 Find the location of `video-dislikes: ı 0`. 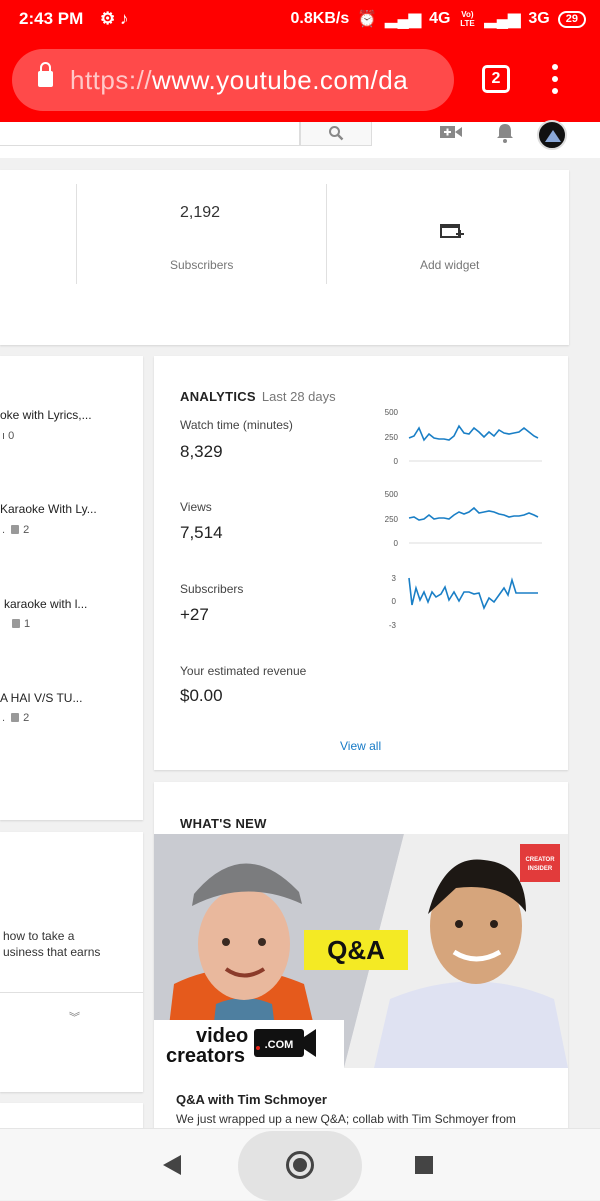

video-dislikes: ı 0 is located at coordinates (8, 436).